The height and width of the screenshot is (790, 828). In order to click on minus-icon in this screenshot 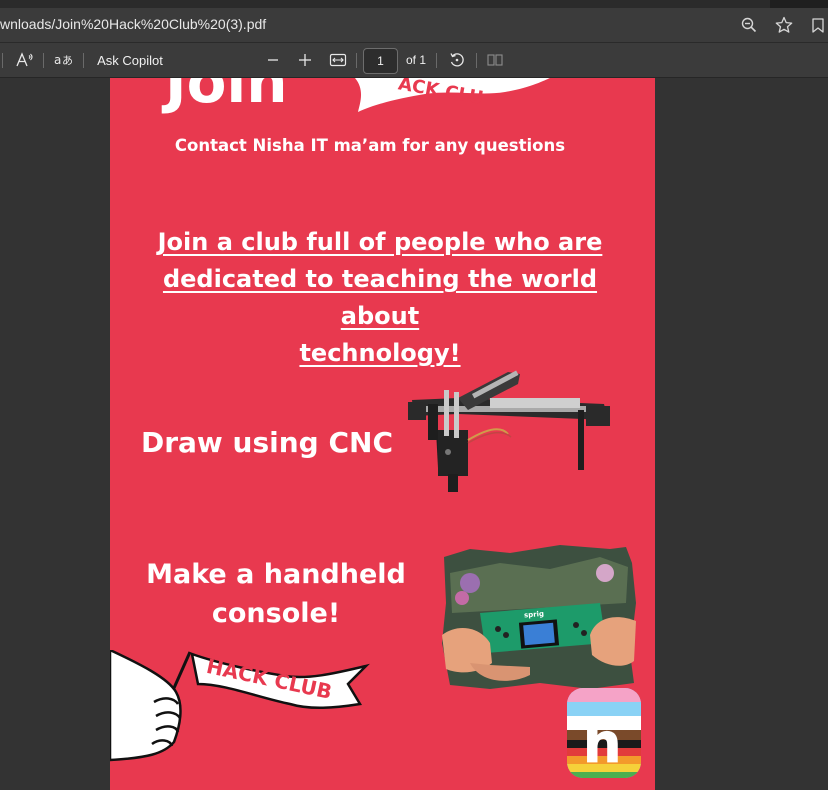, I will do `click(273, 60)`.